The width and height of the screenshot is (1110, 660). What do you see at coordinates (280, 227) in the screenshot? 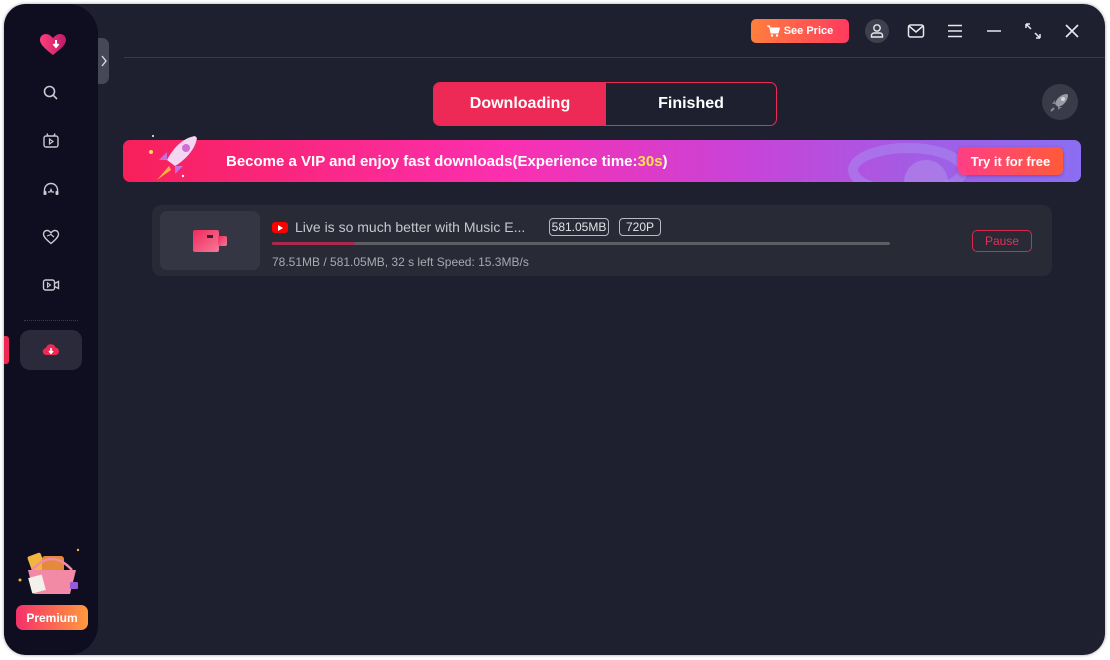
I see `youtube-icon` at bounding box center [280, 227].